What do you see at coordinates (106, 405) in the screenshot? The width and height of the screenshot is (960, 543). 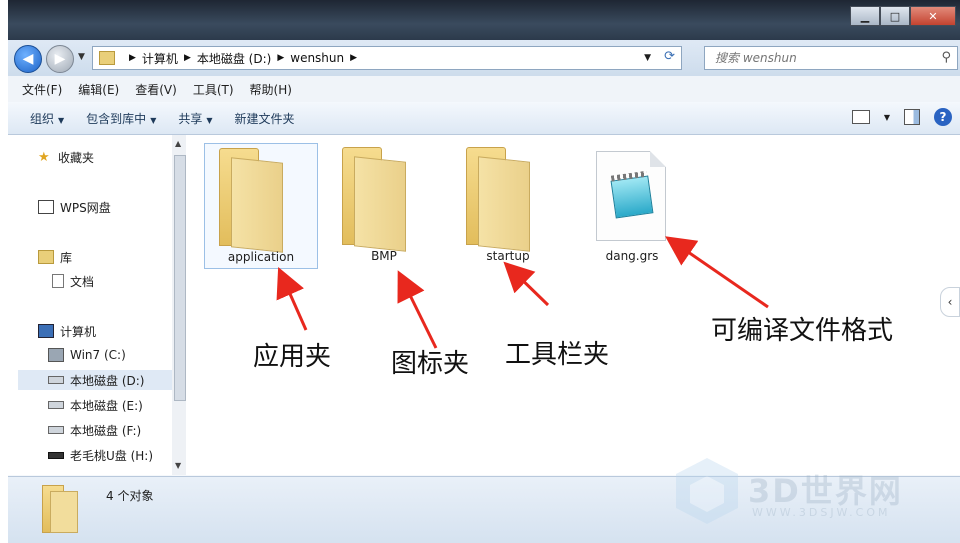 I see `nav-drive-e-label: 本地磁盘 (E:)` at bounding box center [106, 405].